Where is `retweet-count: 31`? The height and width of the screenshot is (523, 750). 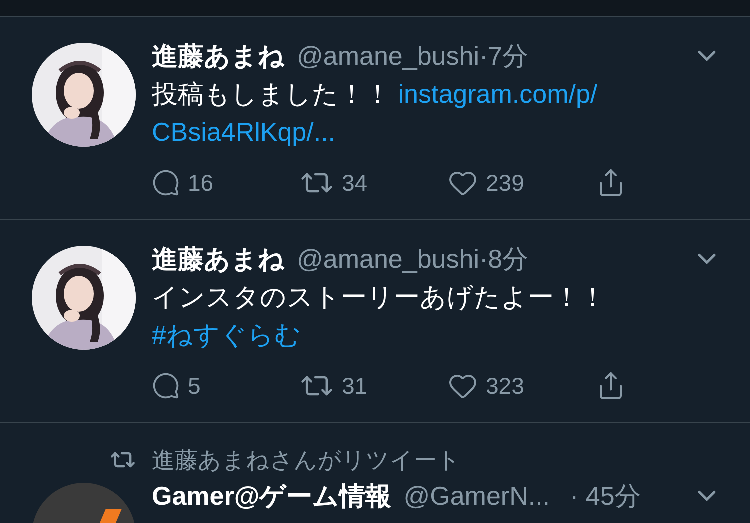
retweet-count: 31 is located at coordinates (355, 386).